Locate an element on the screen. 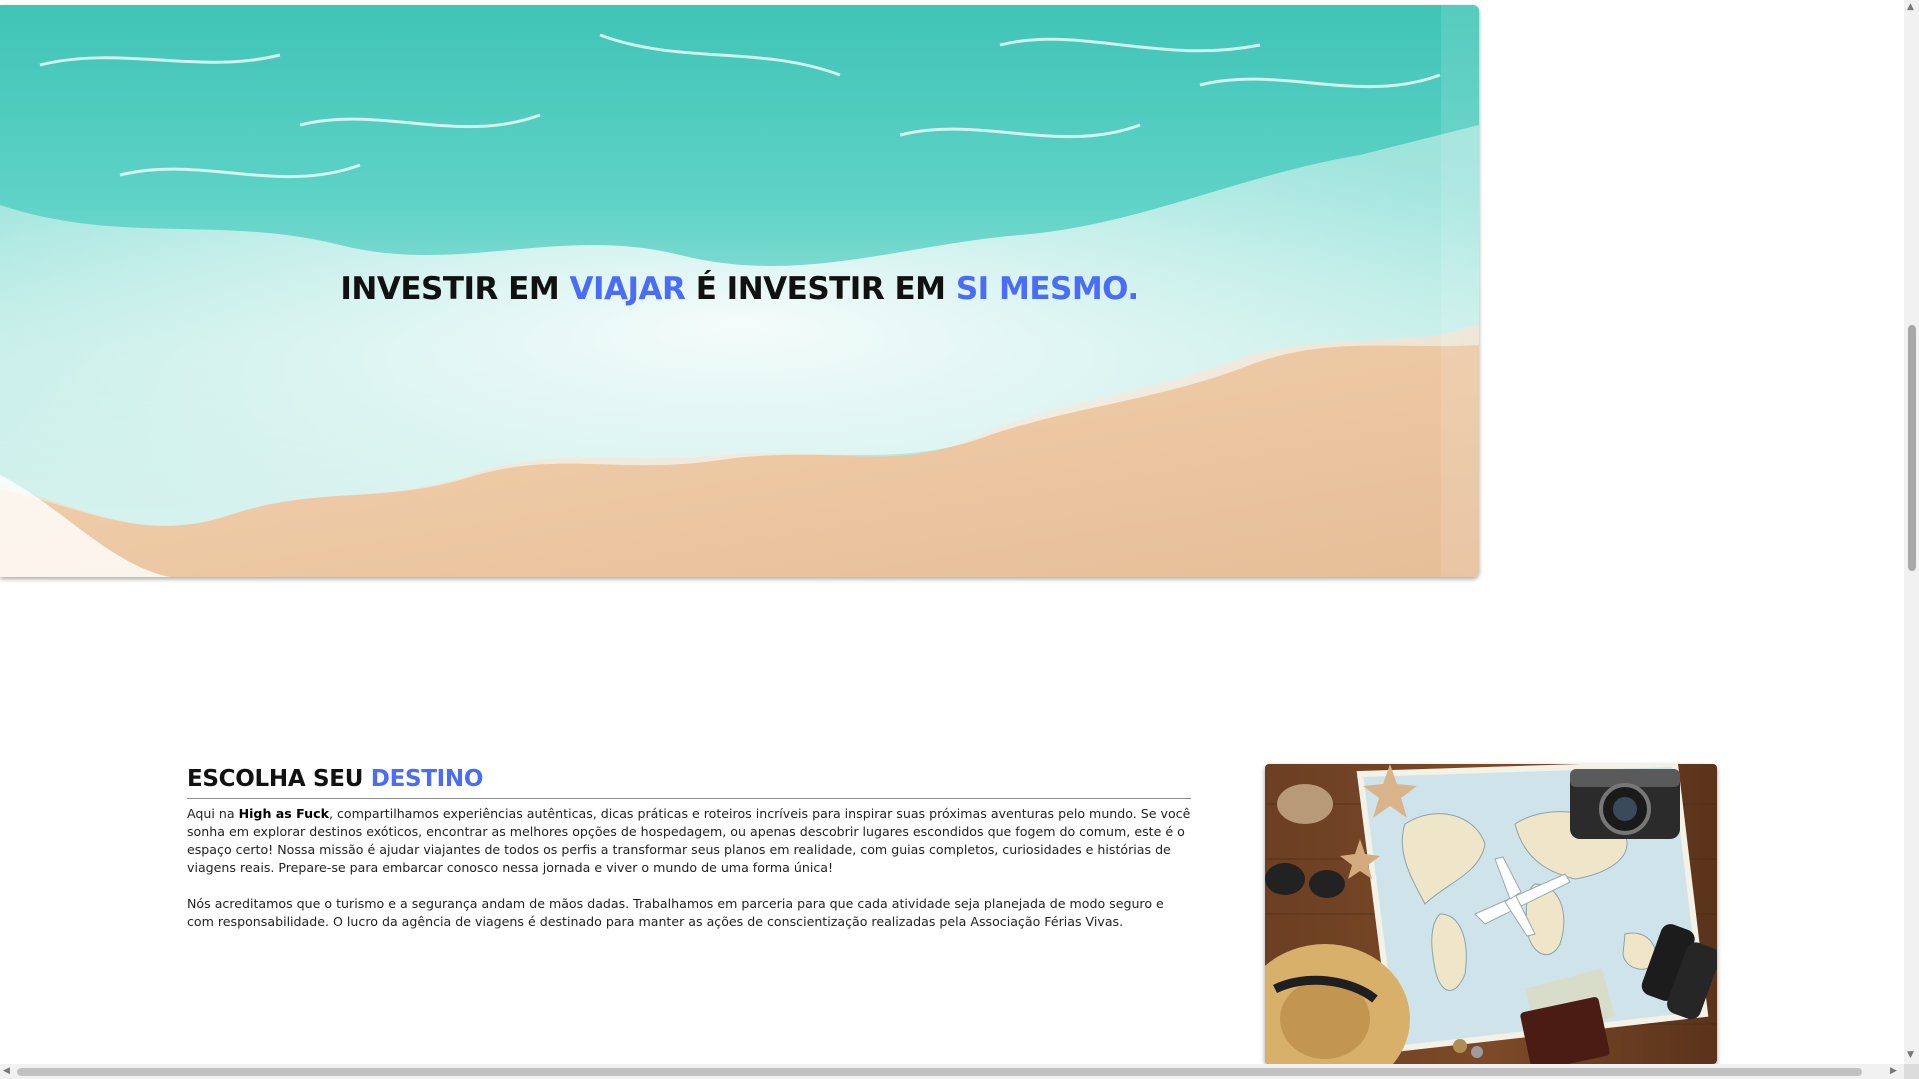 Image resolution: width=1919 pixels, height=1079 pixels. section-title-part1: ESCOLHA SEU is located at coordinates (279, 779).